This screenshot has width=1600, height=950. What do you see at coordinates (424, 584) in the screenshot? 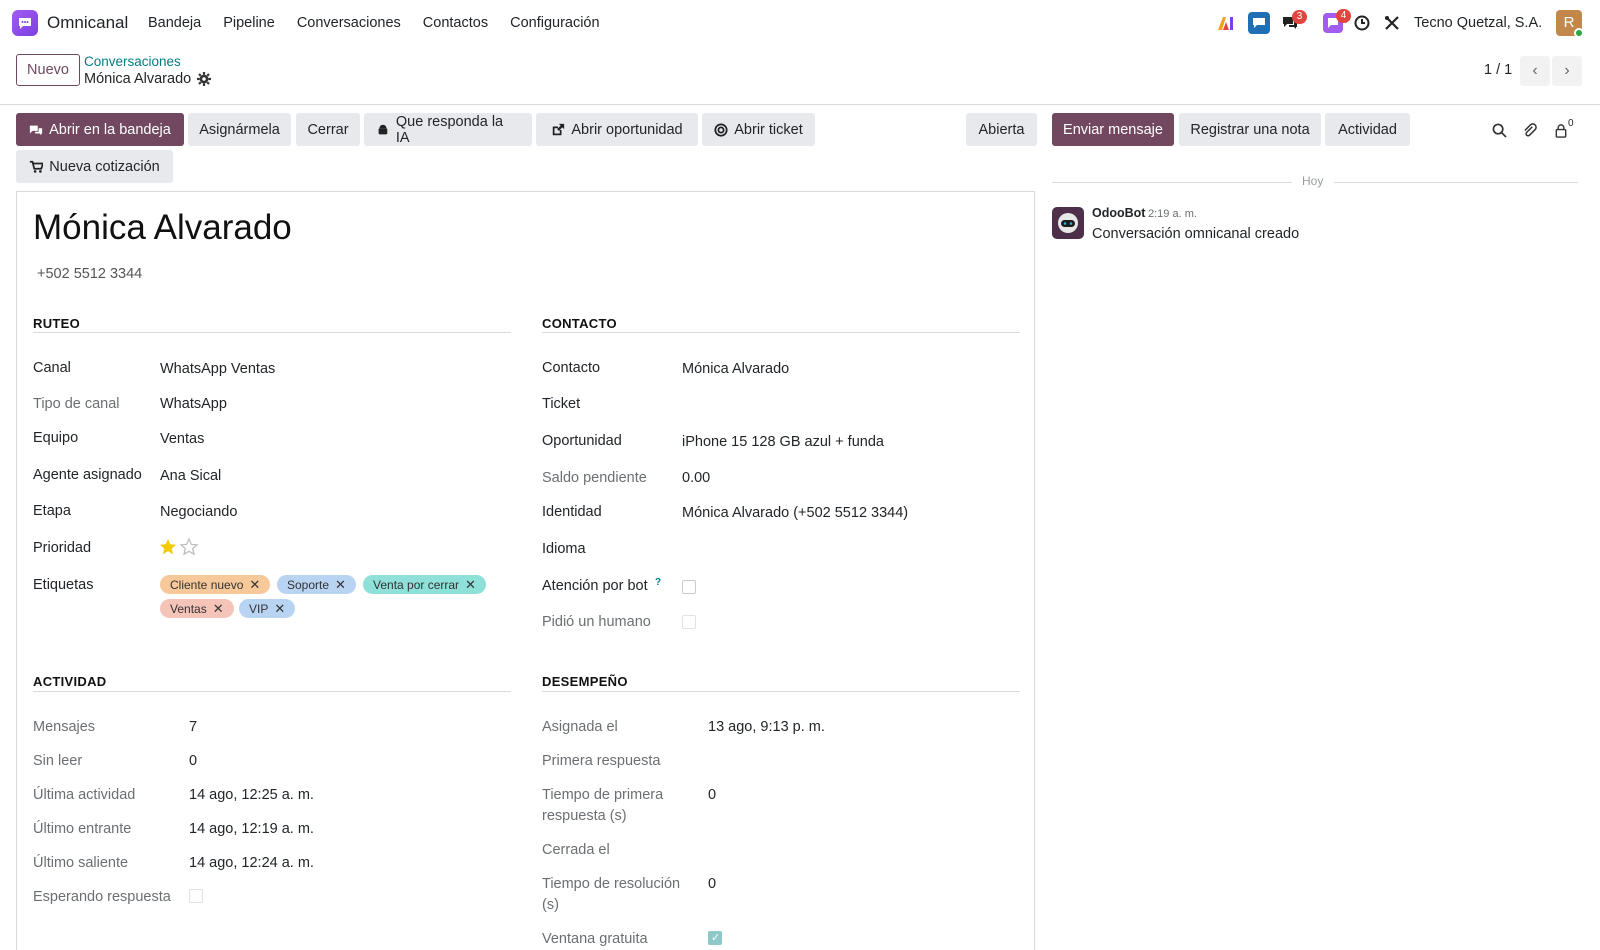
I see `tag-chip: Venta por cerrar ✕` at bounding box center [424, 584].